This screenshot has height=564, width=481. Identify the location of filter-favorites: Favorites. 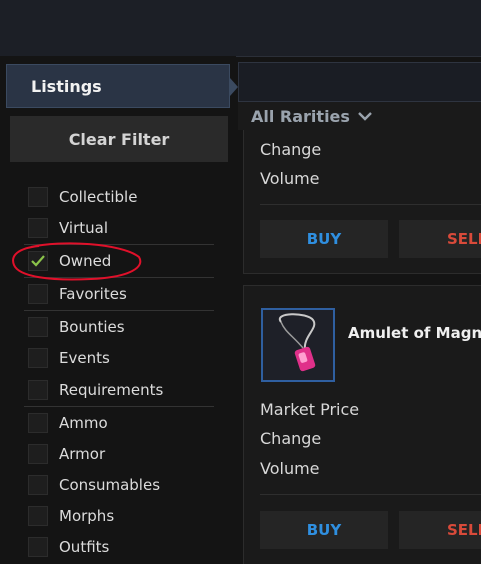
(75, 294).